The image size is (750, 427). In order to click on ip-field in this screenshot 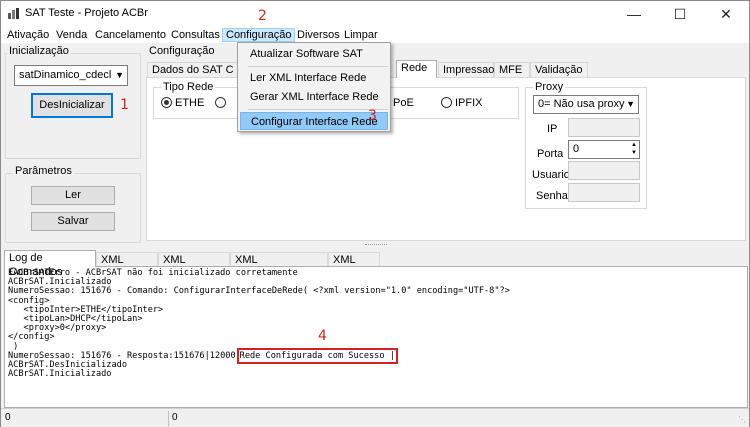, I will do `click(604, 127)`.